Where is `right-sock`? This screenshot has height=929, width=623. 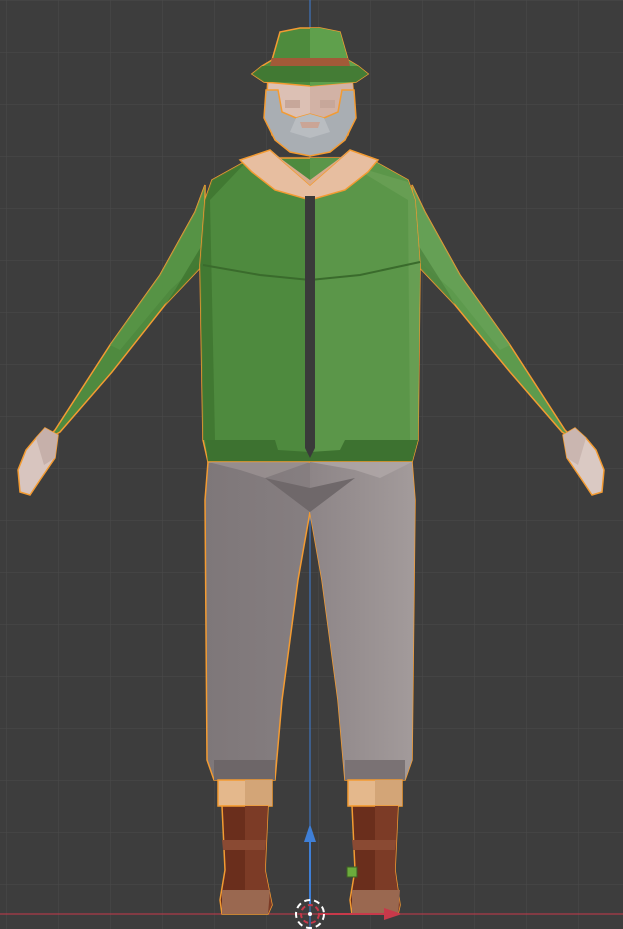
right-sock is located at coordinates (375, 793).